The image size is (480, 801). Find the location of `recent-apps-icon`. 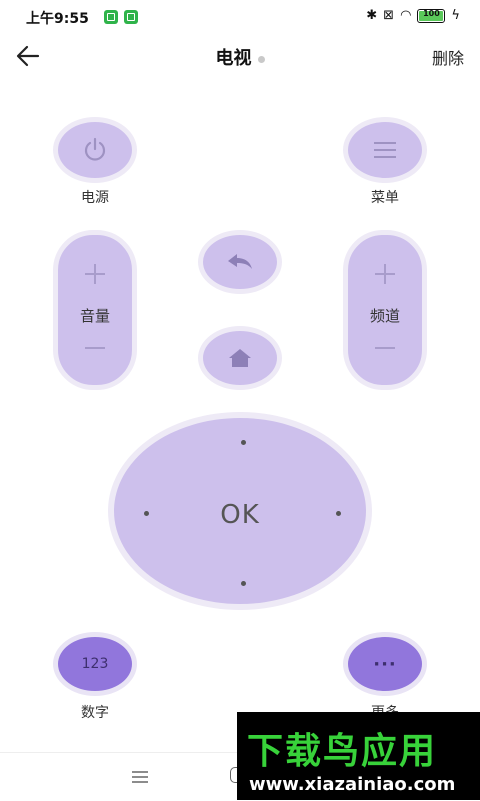

recent-apps-icon is located at coordinates (140, 777).